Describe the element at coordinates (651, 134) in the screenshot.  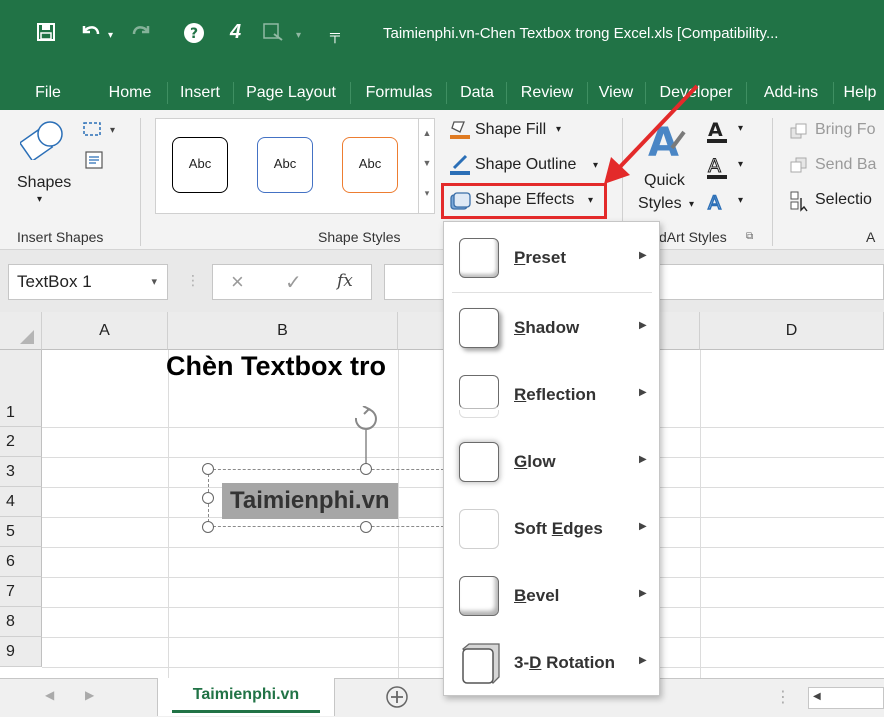
I see `annotation-arrow-icon` at that location.